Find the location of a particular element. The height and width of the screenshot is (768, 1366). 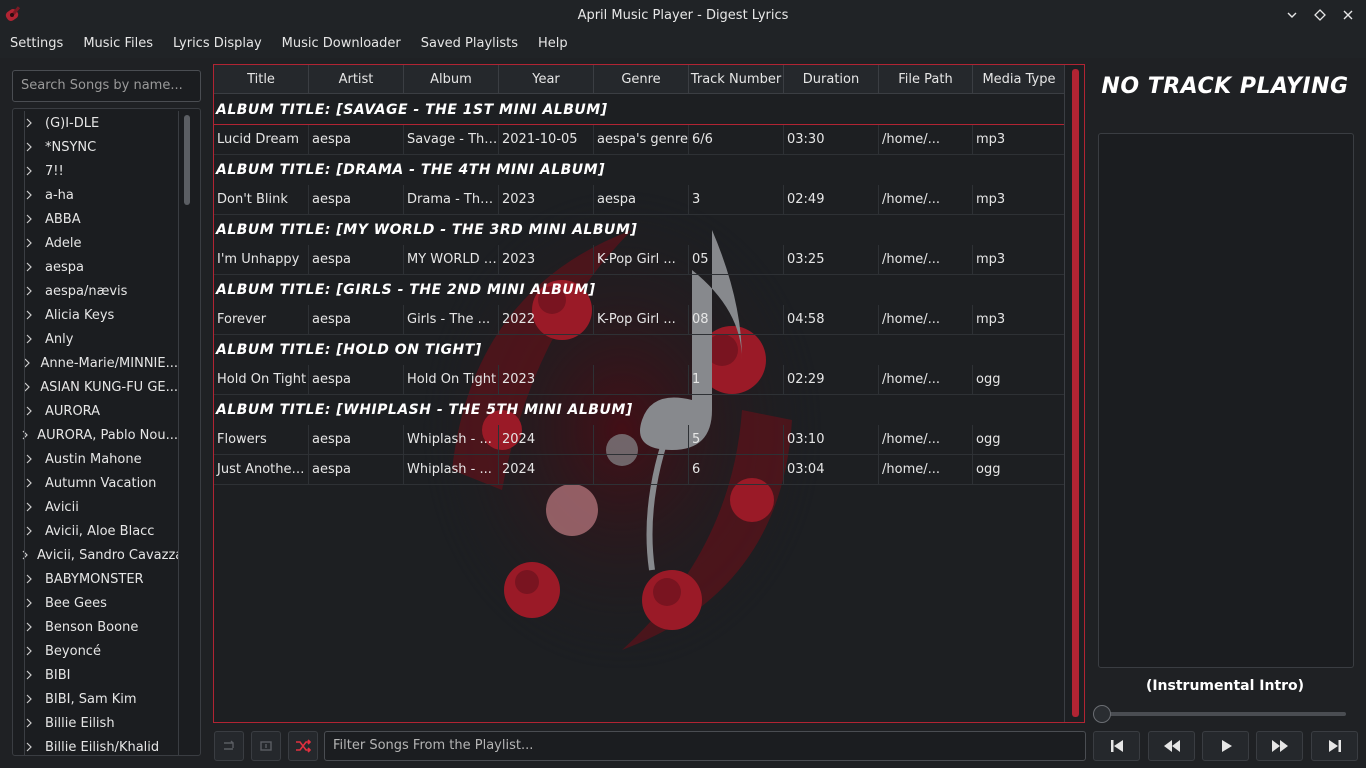

artist-name: BABYMONSTER is located at coordinates (94, 579).